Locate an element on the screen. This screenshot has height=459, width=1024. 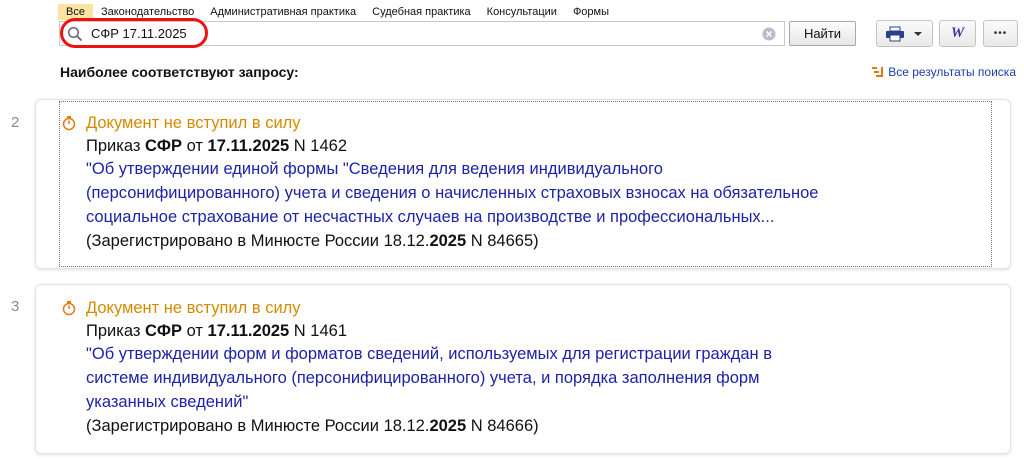
tab-judicial-practice: Судебная практика is located at coordinates (421, 12).